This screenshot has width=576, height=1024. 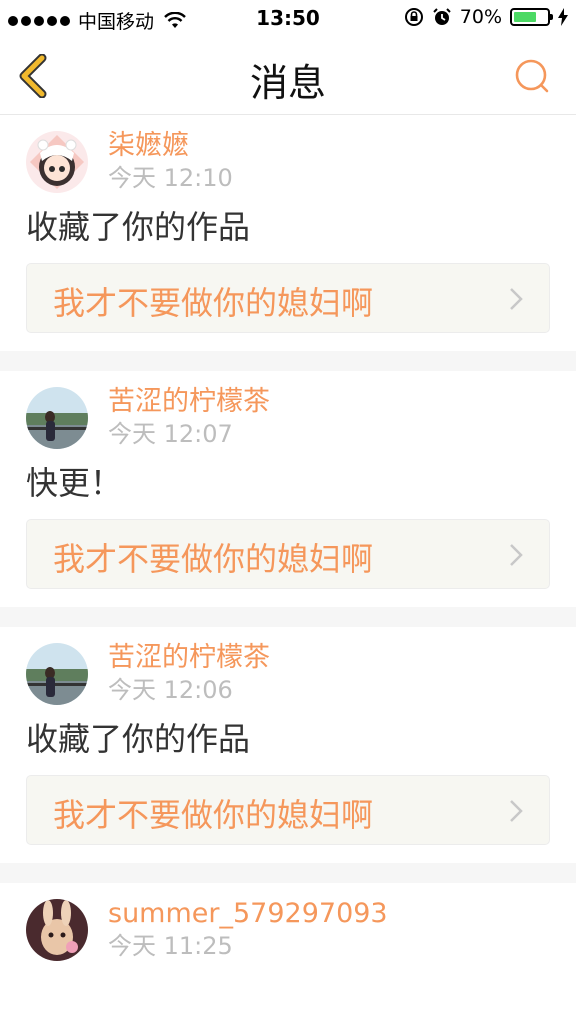 I want to click on message-content: 快更！, so click(x=74, y=483).